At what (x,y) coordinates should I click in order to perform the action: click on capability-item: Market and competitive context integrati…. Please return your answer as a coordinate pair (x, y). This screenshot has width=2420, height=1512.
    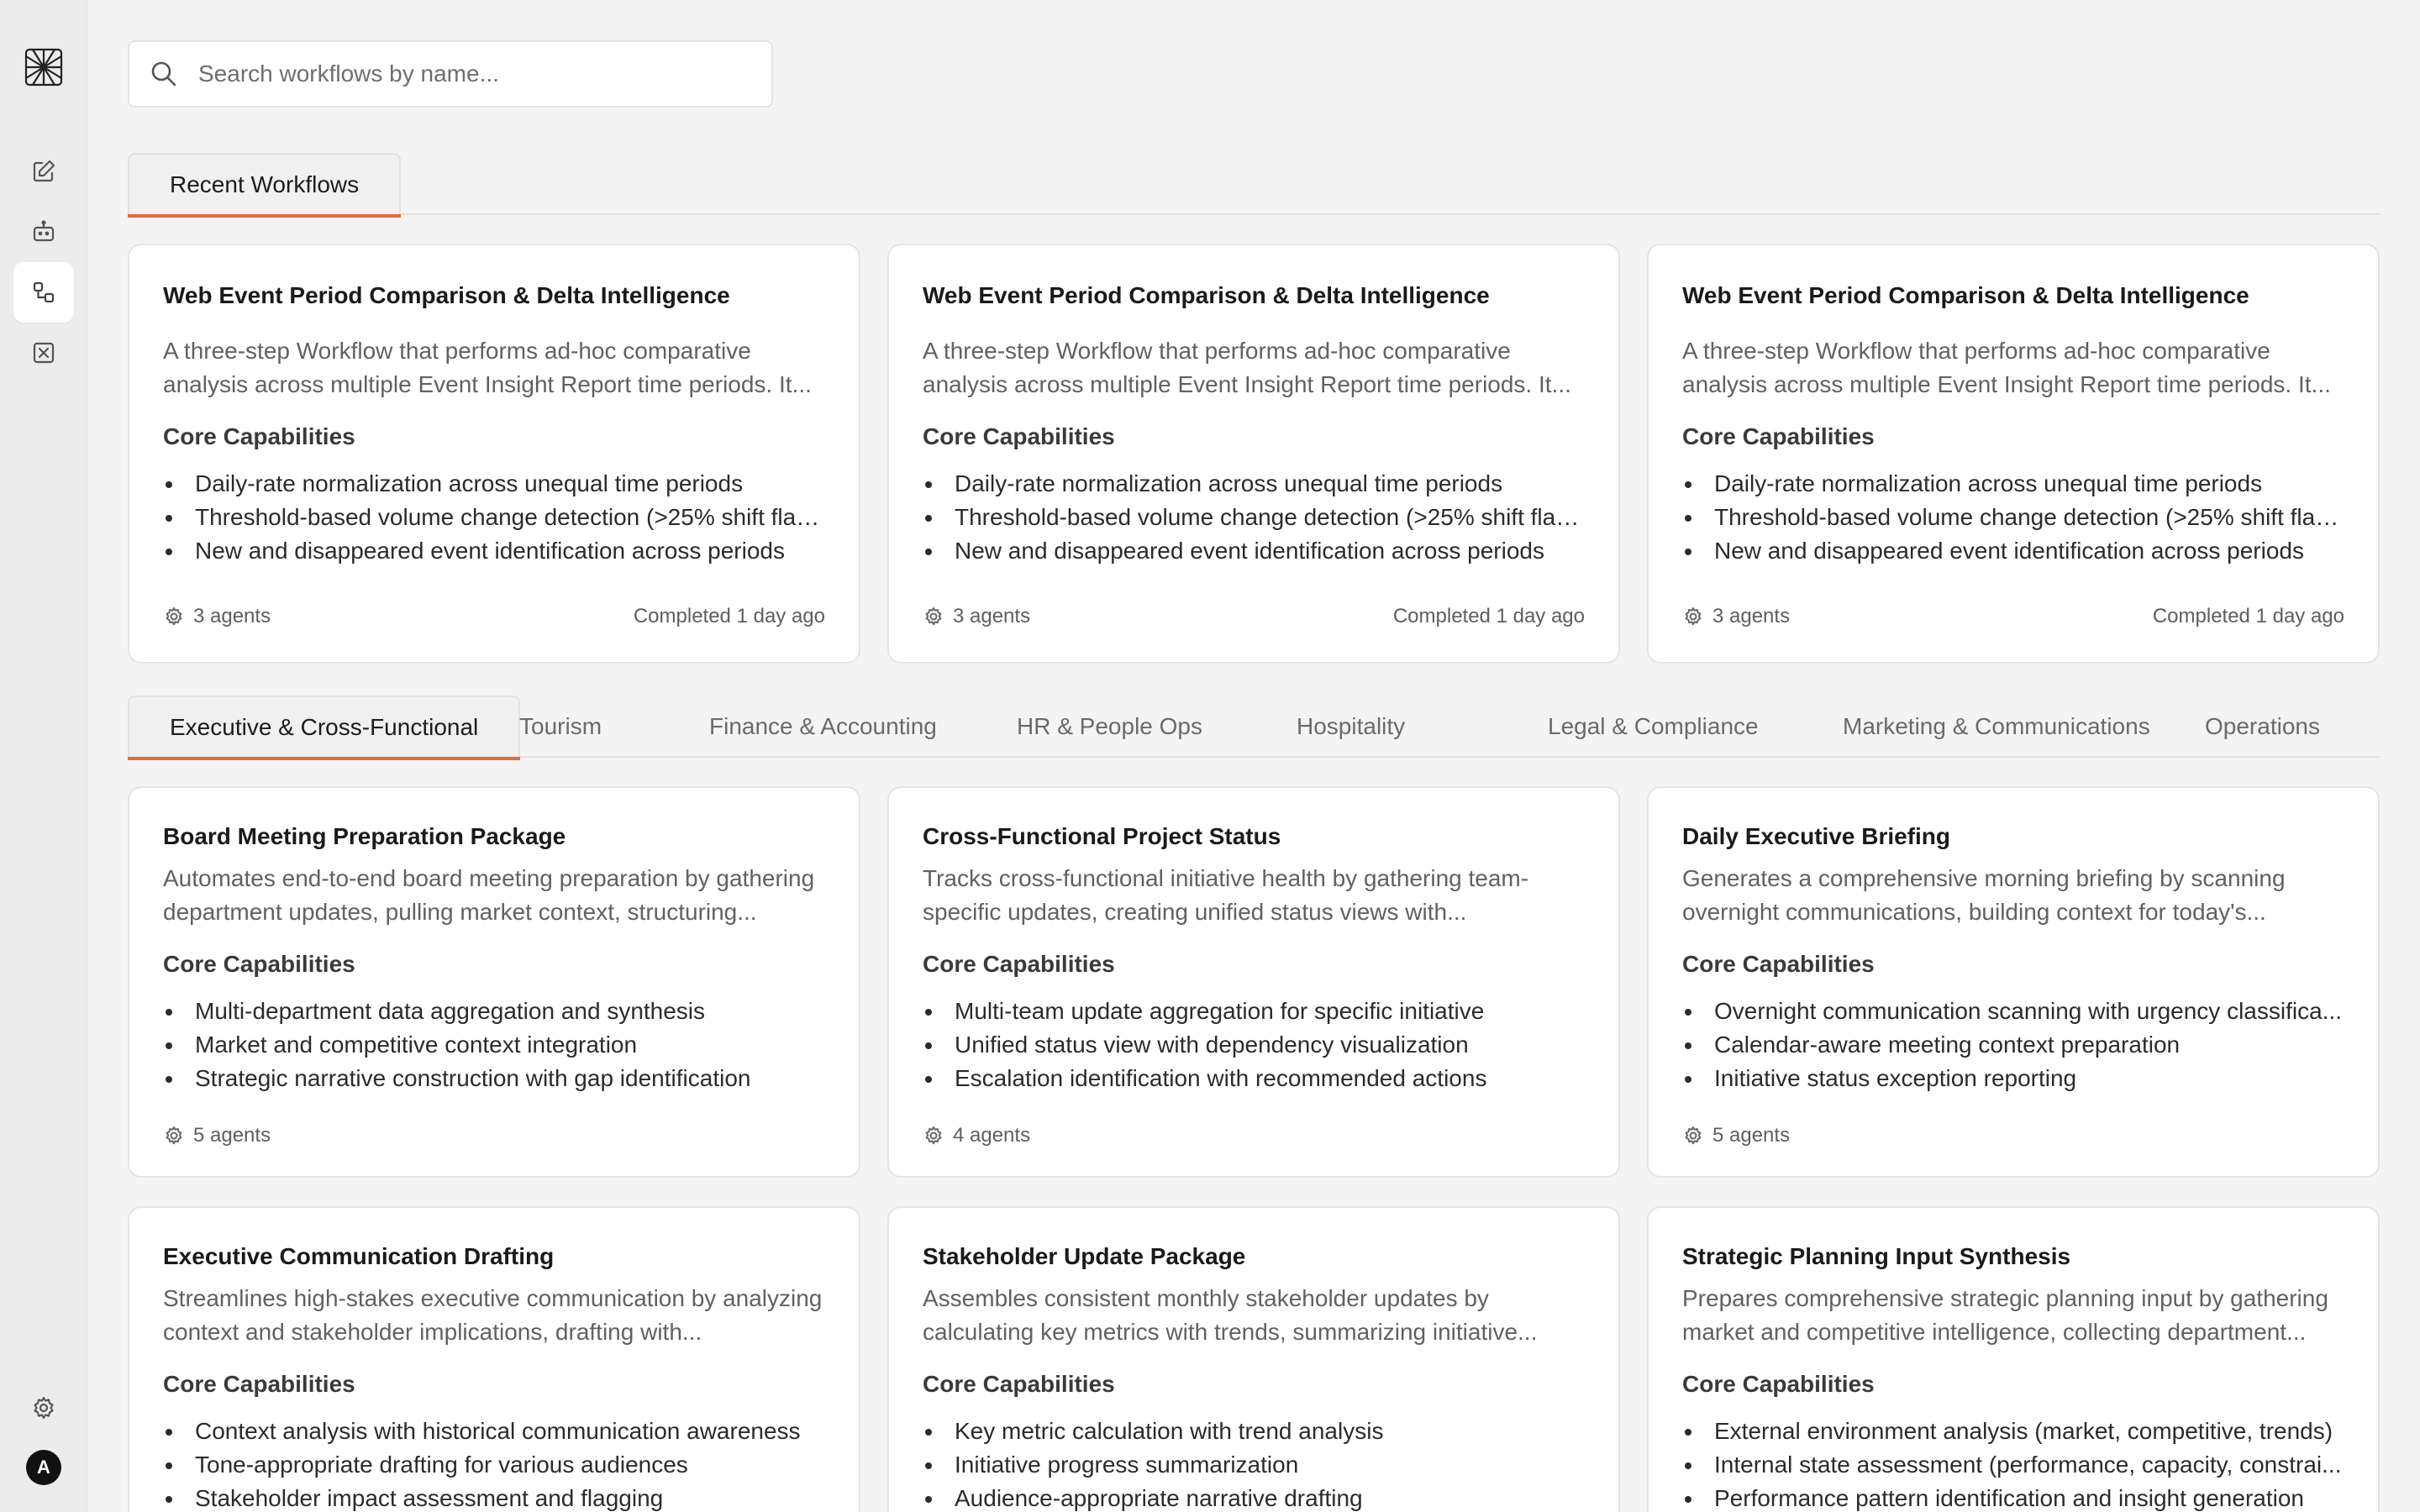
    Looking at the image, I should click on (494, 1045).